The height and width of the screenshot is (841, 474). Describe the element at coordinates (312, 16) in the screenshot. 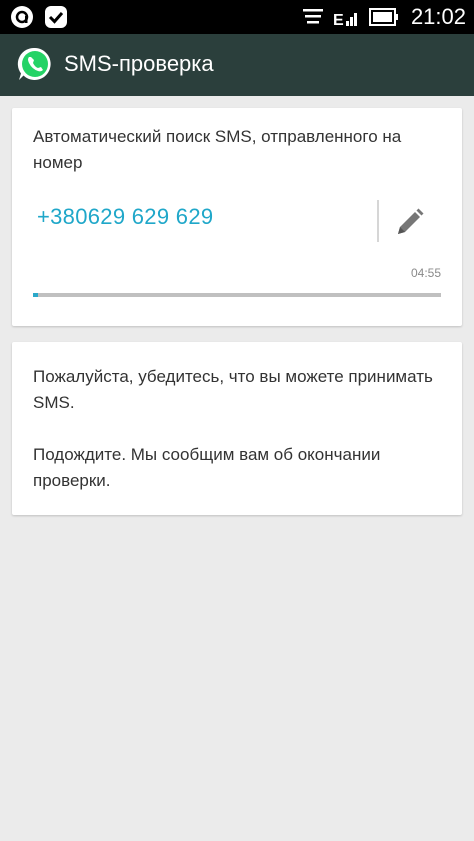

I see `notification-icon` at that location.